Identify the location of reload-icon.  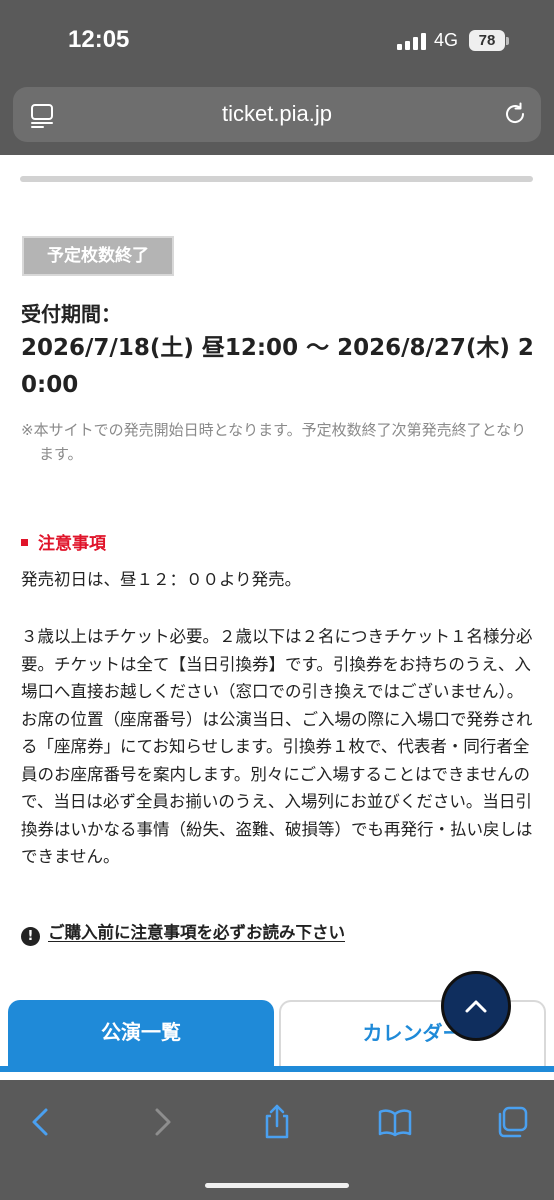
(515, 114).